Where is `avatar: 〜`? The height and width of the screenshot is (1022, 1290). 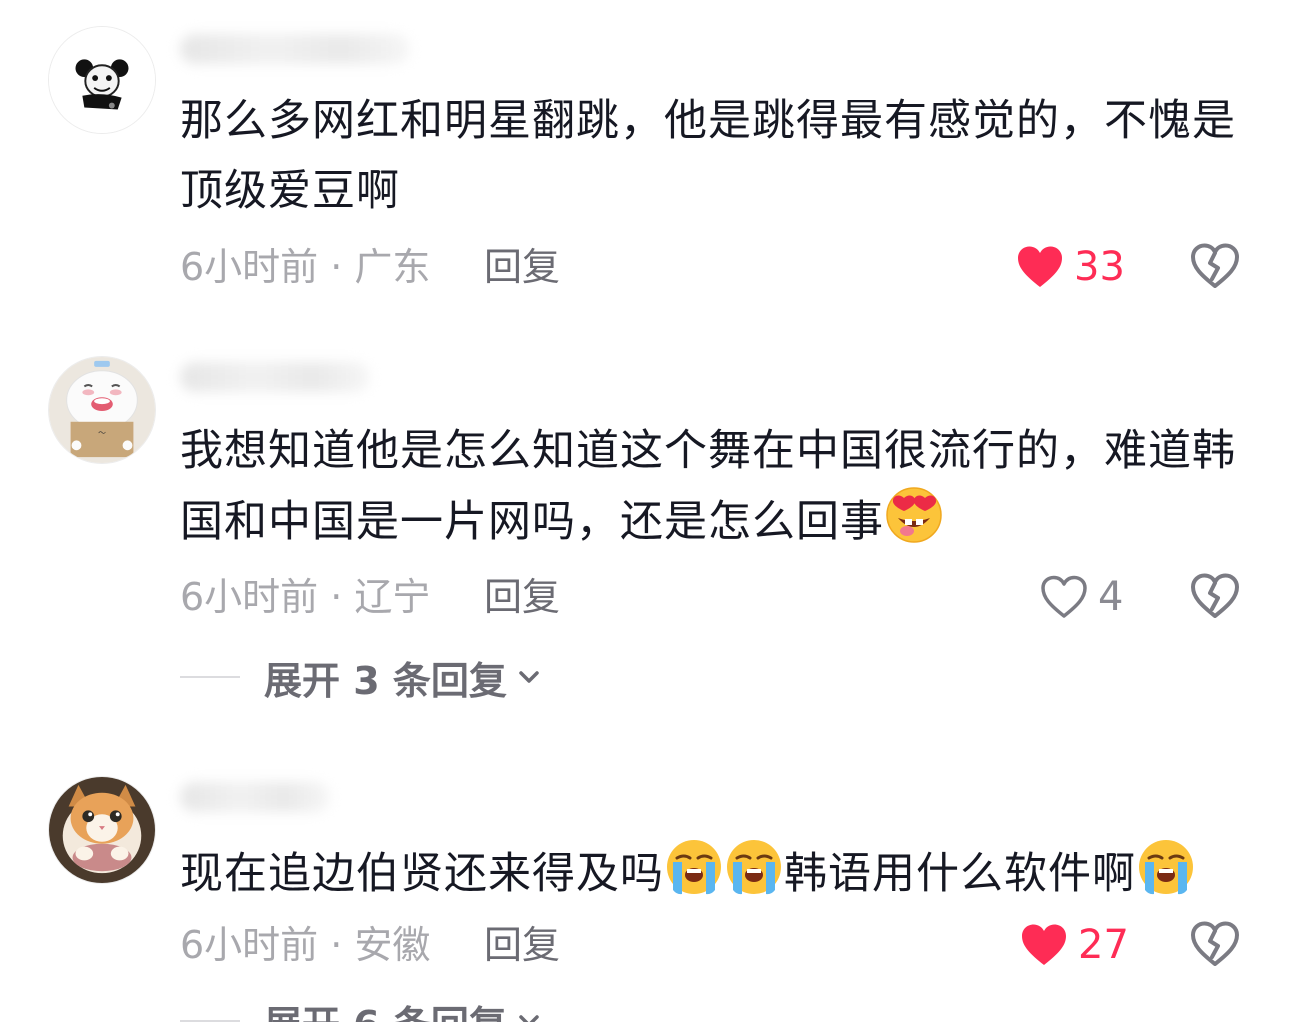 avatar: 〜 is located at coordinates (102, 410).